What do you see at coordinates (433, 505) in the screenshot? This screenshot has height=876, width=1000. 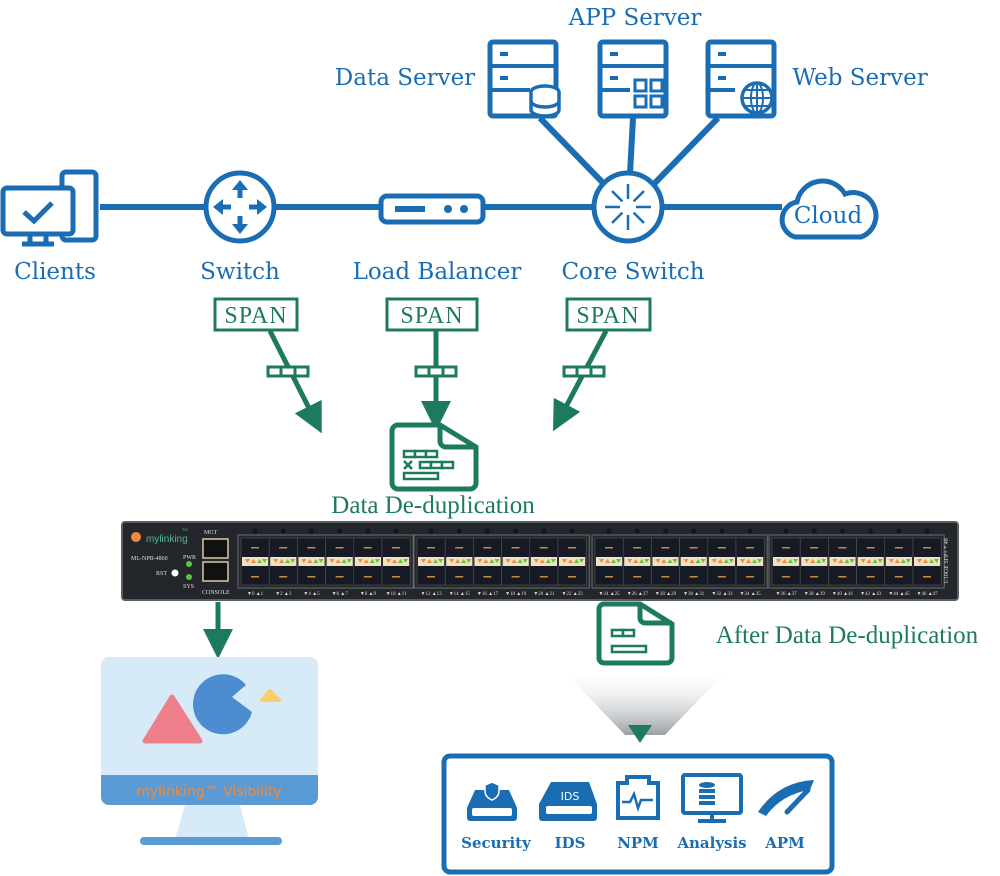 I see `data-deduplication-label: Data De-duplication` at bounding box center [433, 505].